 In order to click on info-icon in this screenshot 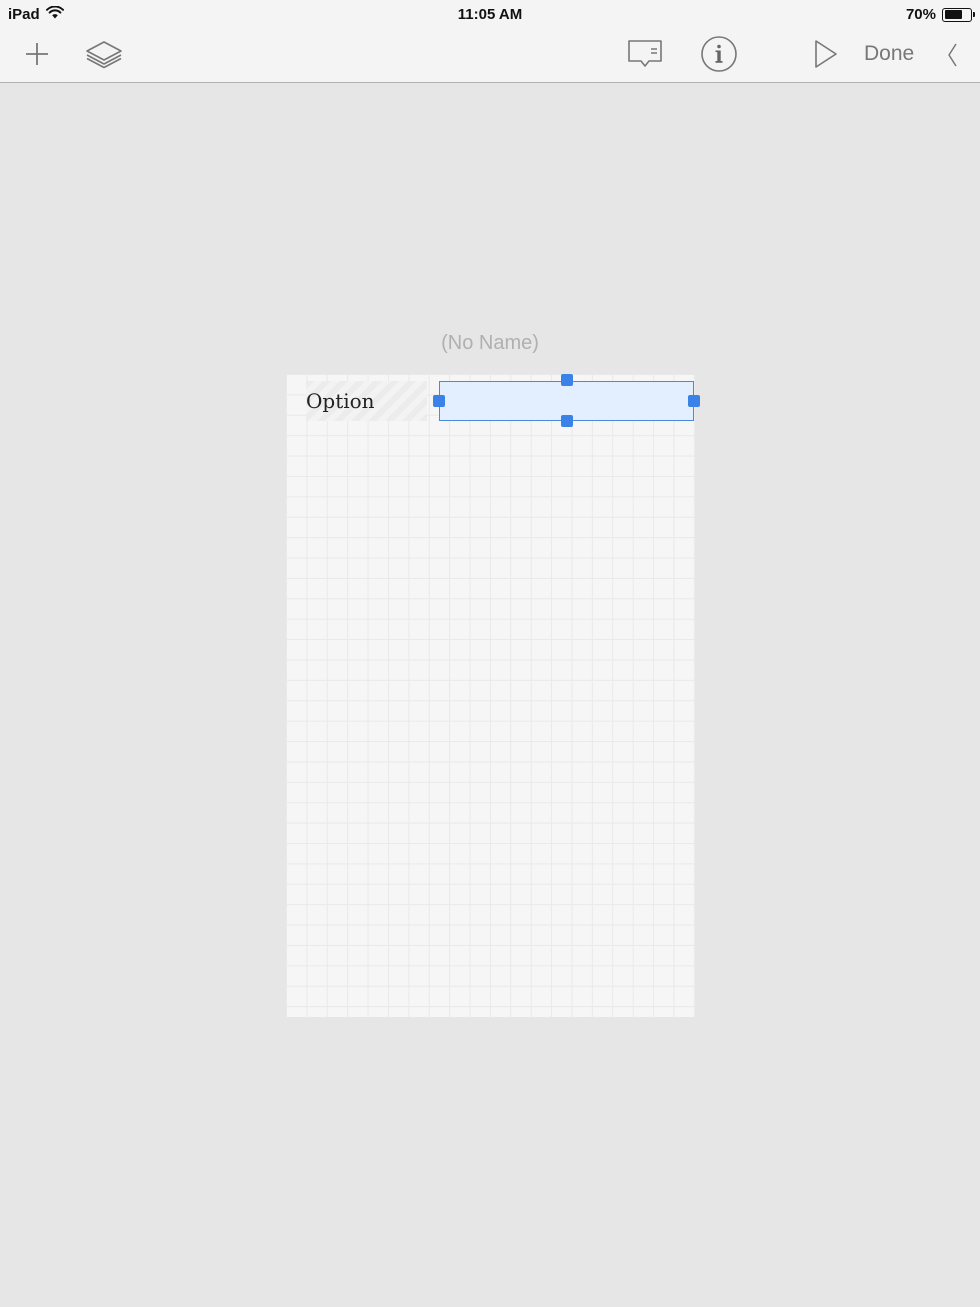, I will do `click(719, 54)`.